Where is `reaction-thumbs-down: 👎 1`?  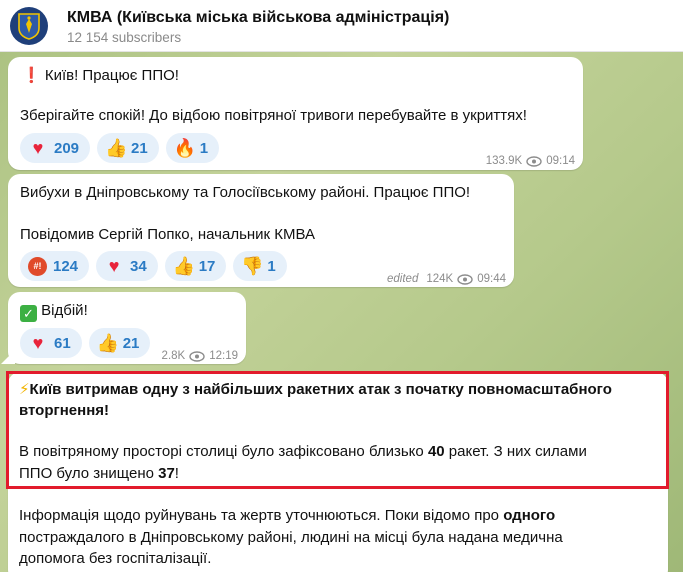
reaction-thumbs-down: 👎 1 is located at coordinates (260, 266).